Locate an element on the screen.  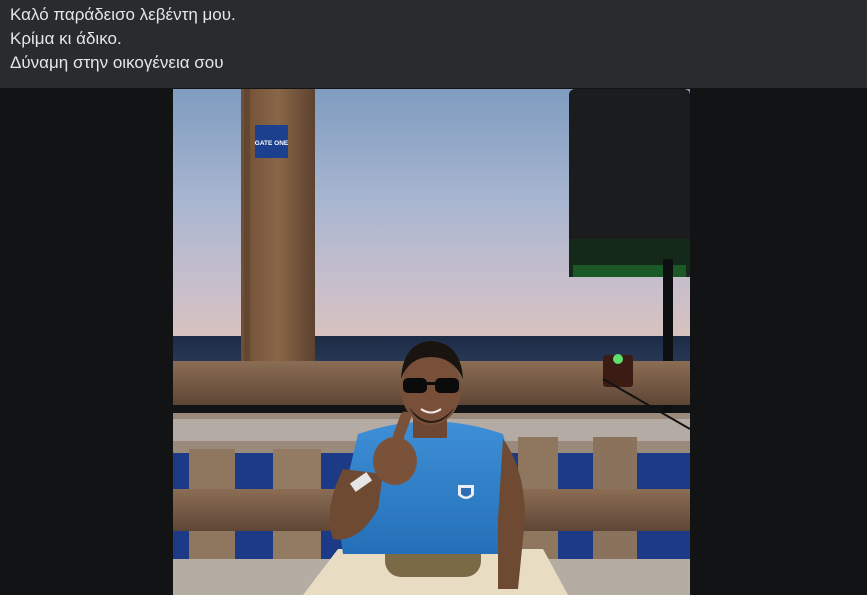
caption-line-1: Καλό παράδεισο λεβέντη μου. is located at coordinates (123, 14).